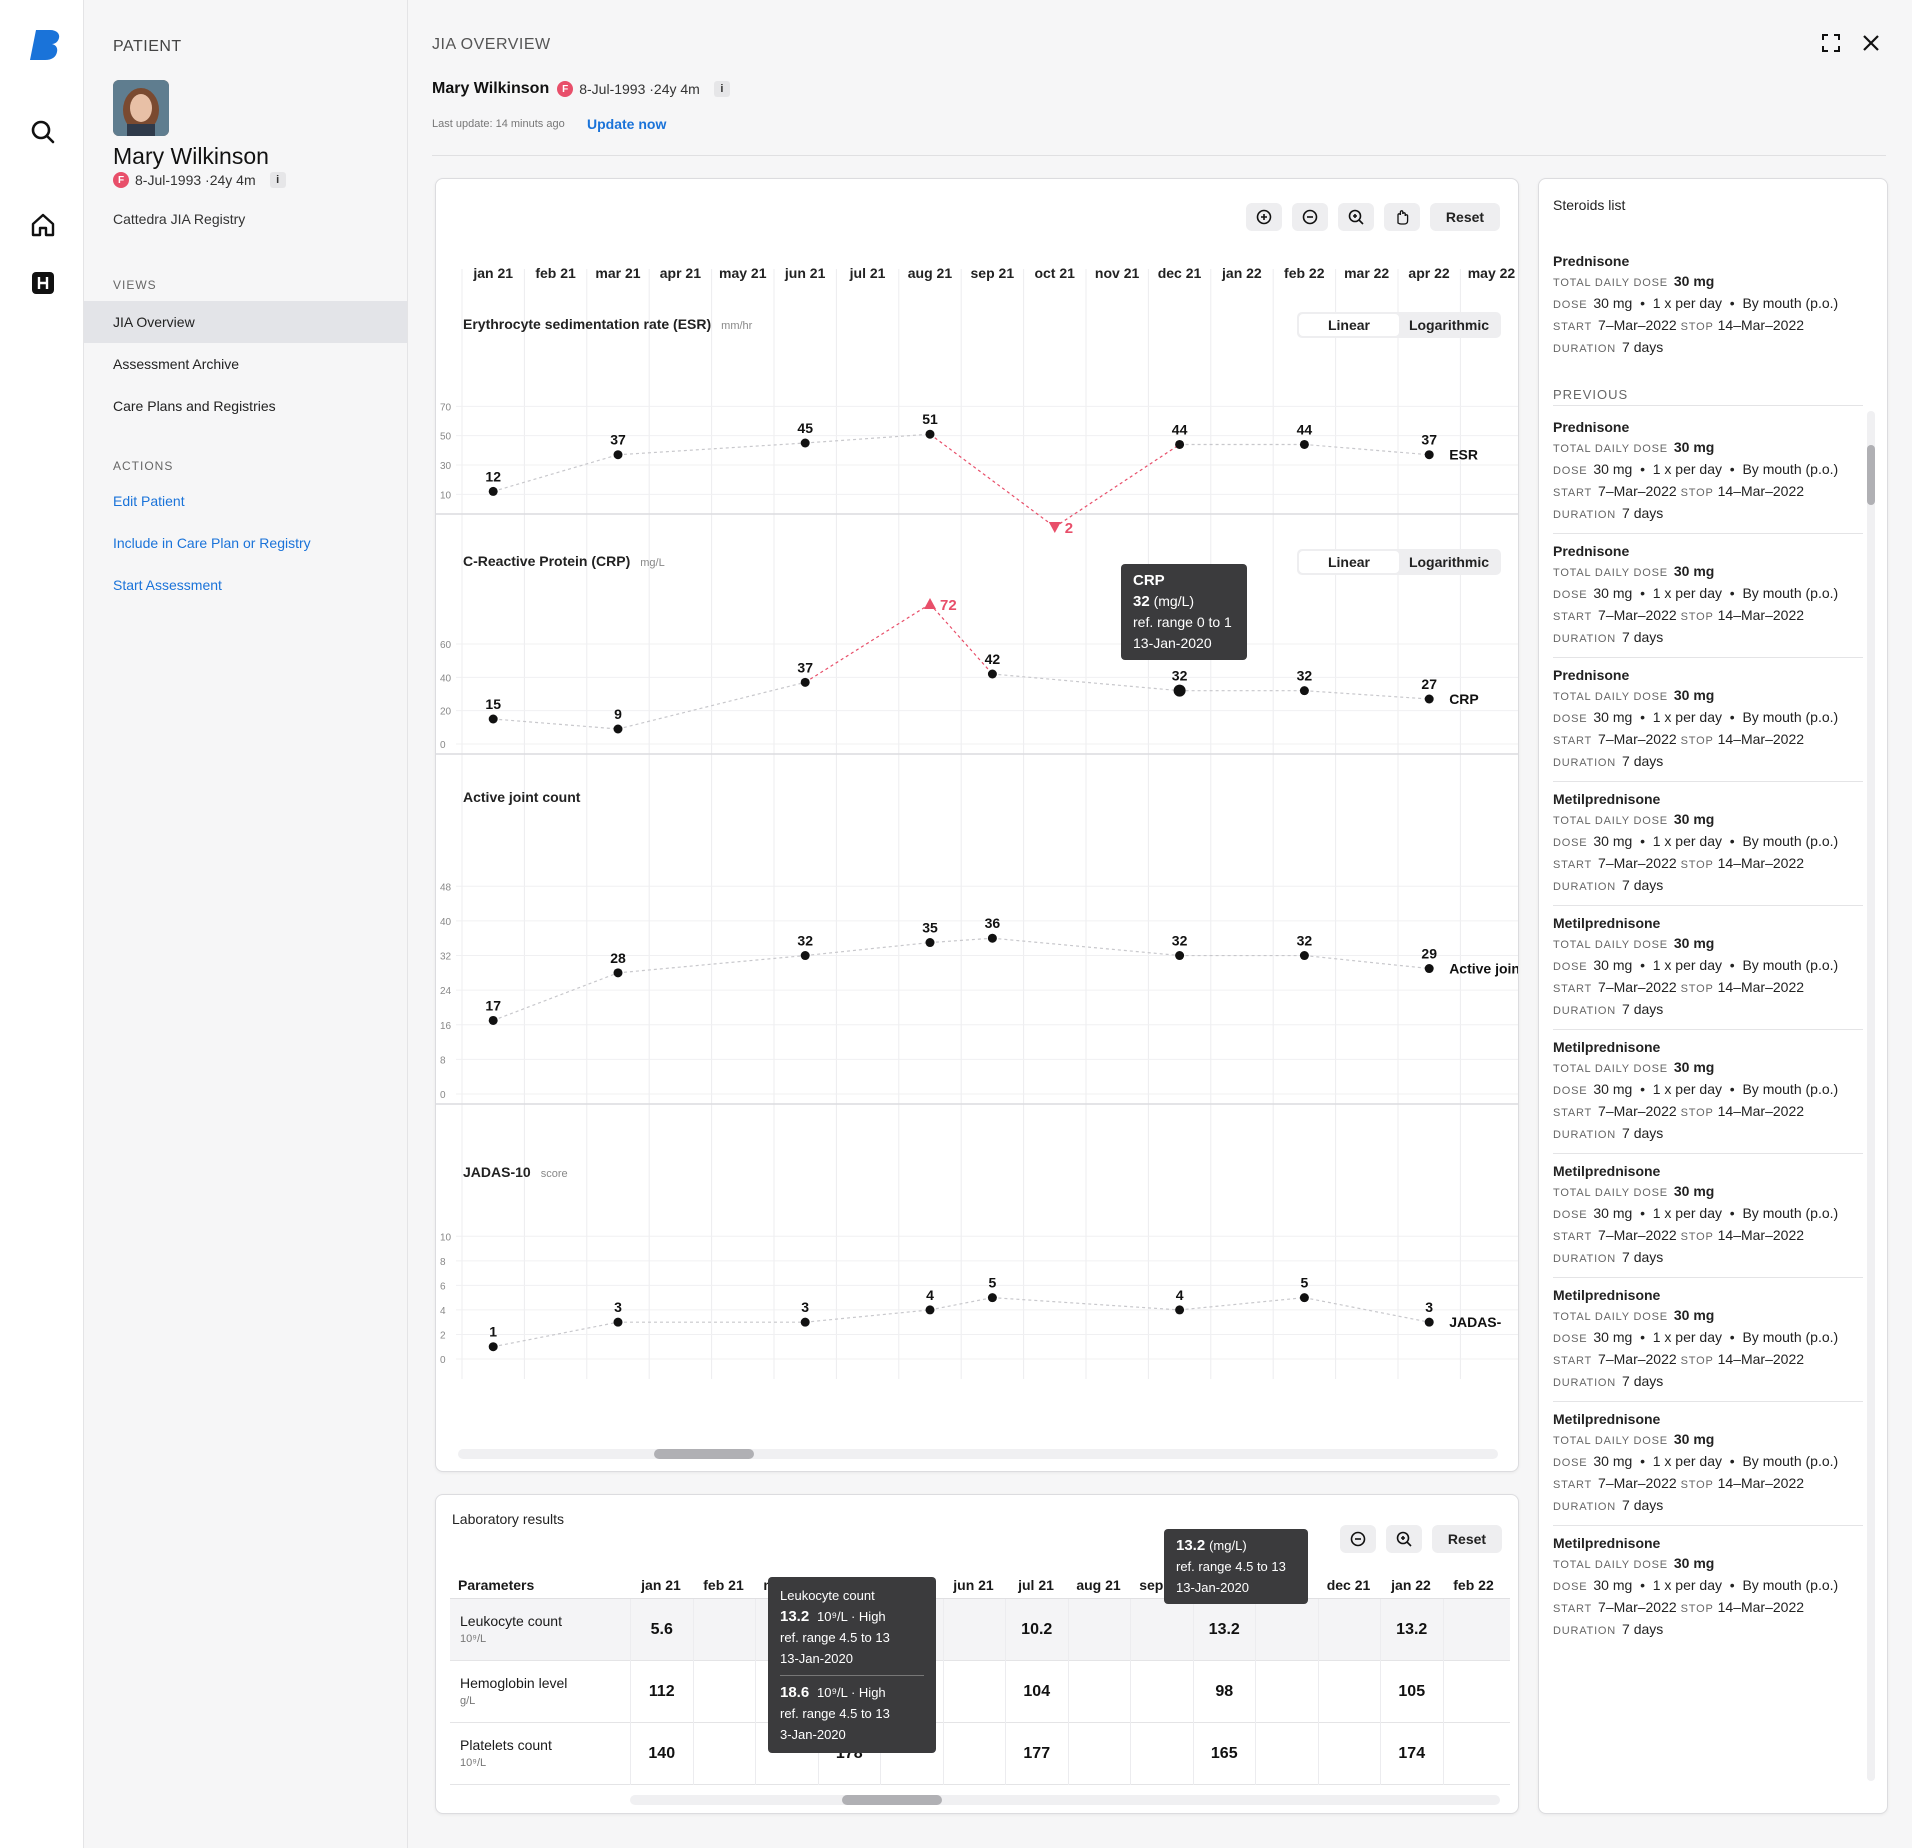 The height and width of the screenshot is (1848, 1912). What do you see at coordinates (704, 1454) in the screenshot?
I see `chart-scroll-thumb` at bounding box center [704, 1454].